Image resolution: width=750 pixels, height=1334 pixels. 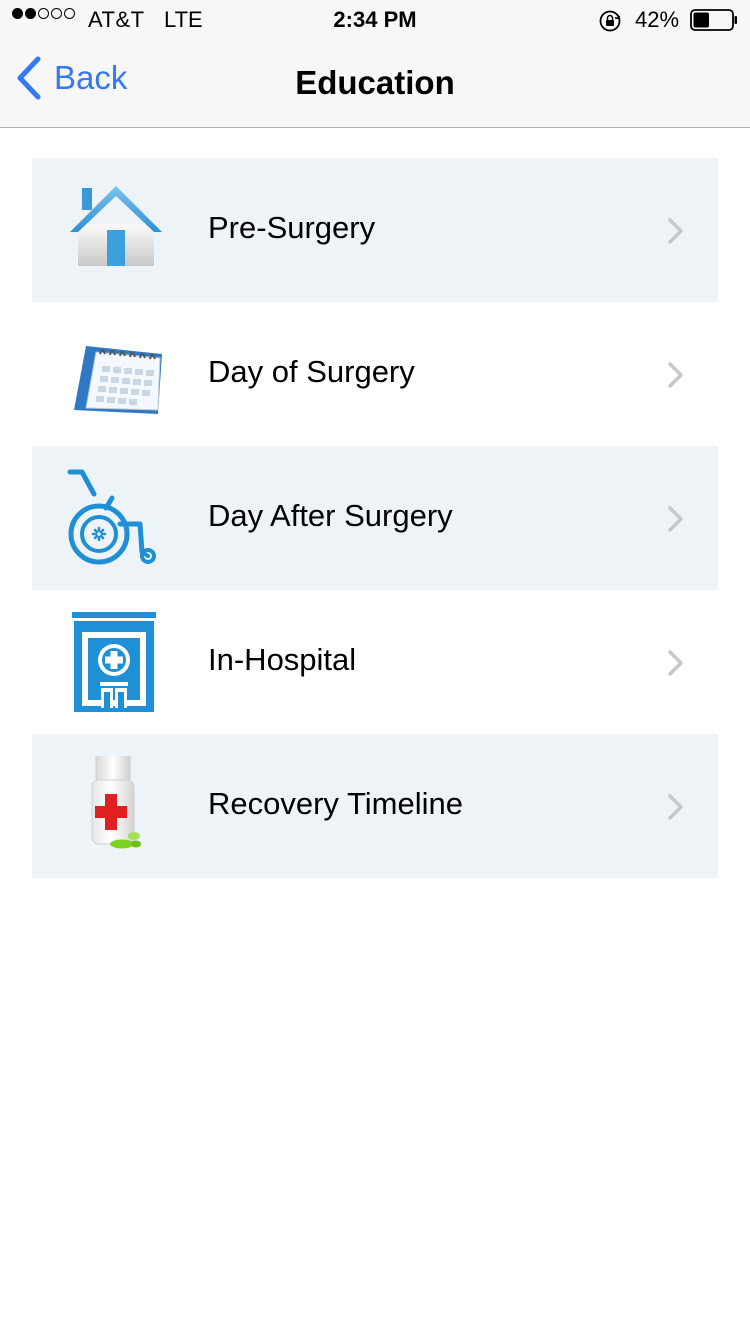 What do you see at coordinates (610, 21) in the screenshot?
I see `orientation-lock-icon` at bounding box center [610, 21].